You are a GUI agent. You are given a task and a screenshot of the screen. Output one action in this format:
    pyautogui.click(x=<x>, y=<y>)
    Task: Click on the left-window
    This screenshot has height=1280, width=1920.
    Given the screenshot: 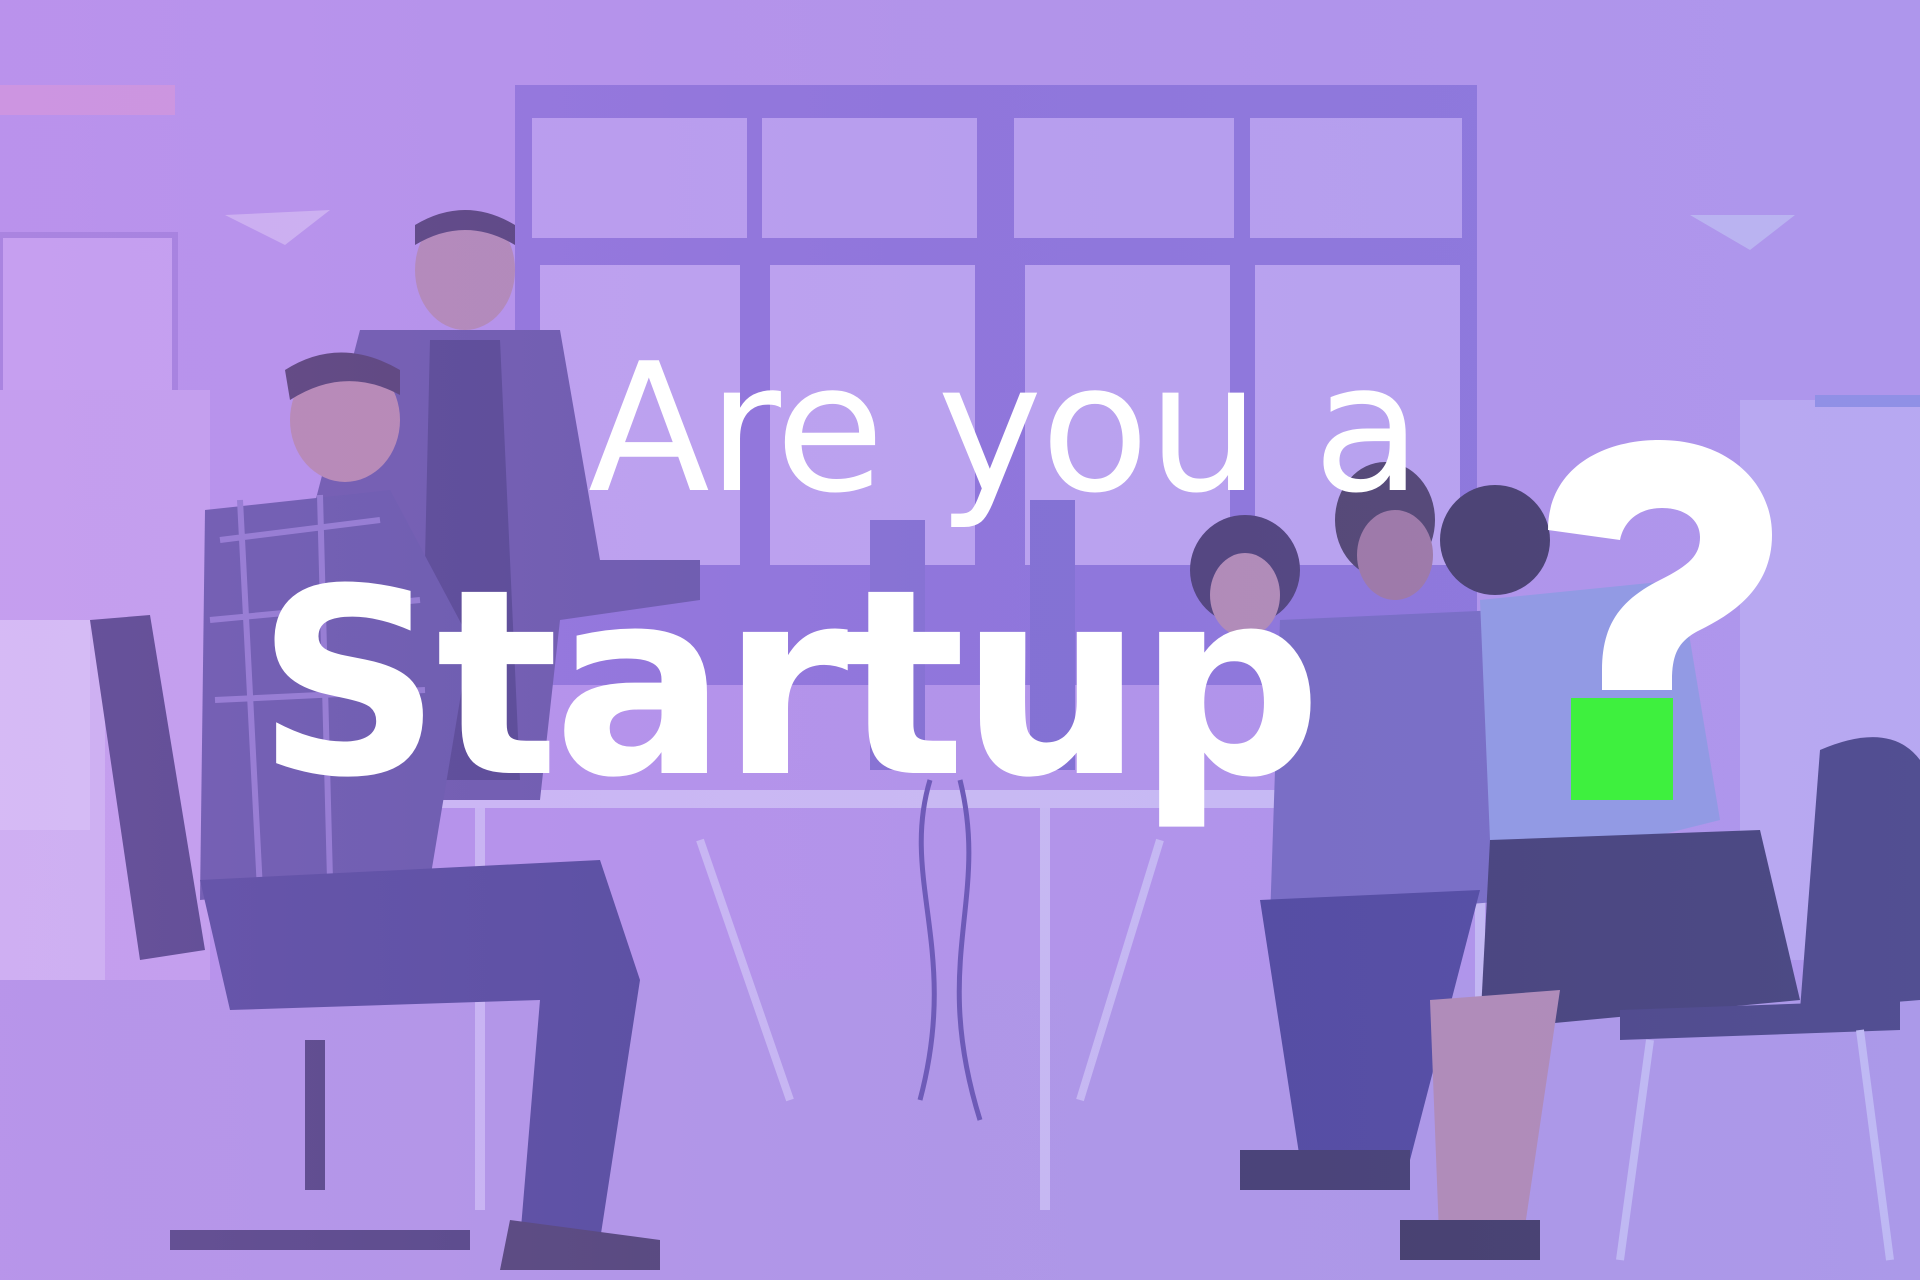 What is the action you would take?
    pyautogui.click(x=89, y=315)
    